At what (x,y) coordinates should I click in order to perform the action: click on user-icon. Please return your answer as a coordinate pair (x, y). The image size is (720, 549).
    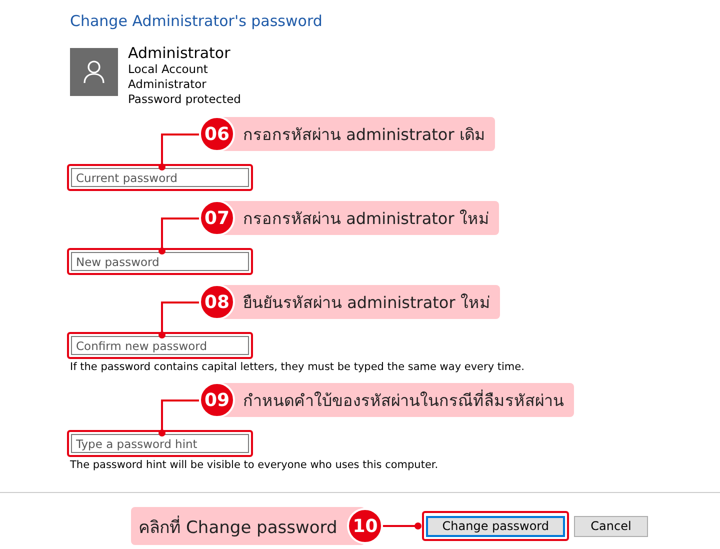
    Looking at the image, I should click on (94, 72).